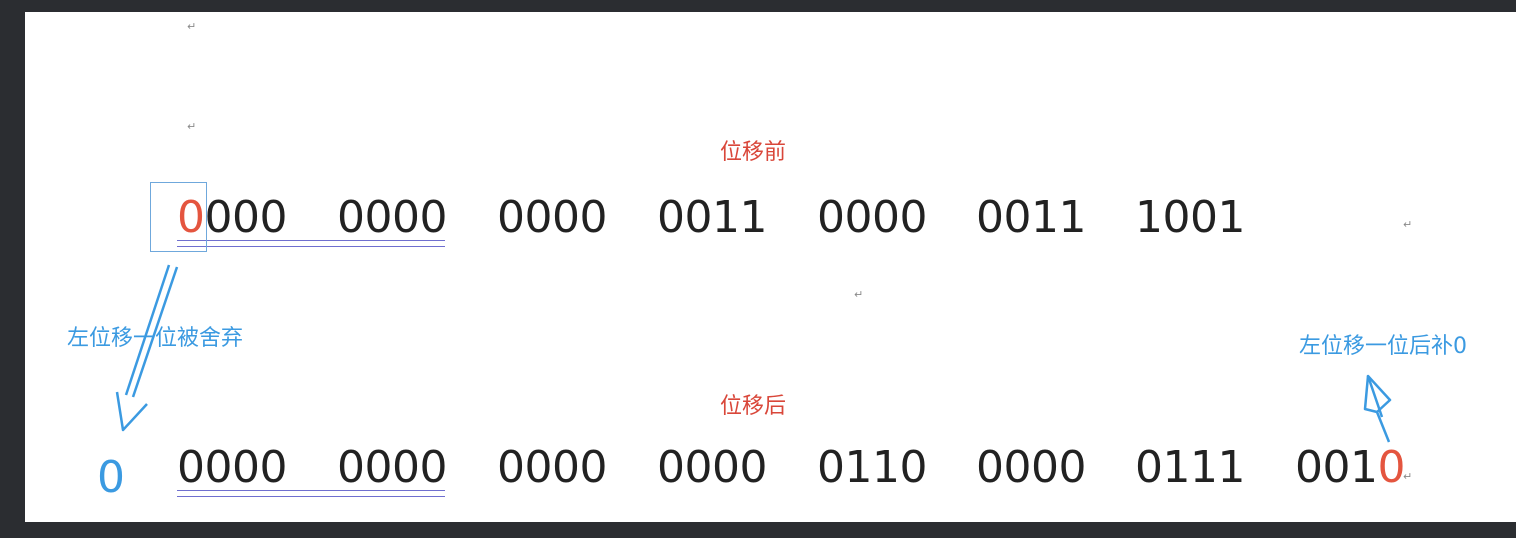 This screenshot has width=1516, height=538. Describe the element at coordinates (1377, 408) in the screenshot. I see `arrow-up-icon` at that location.